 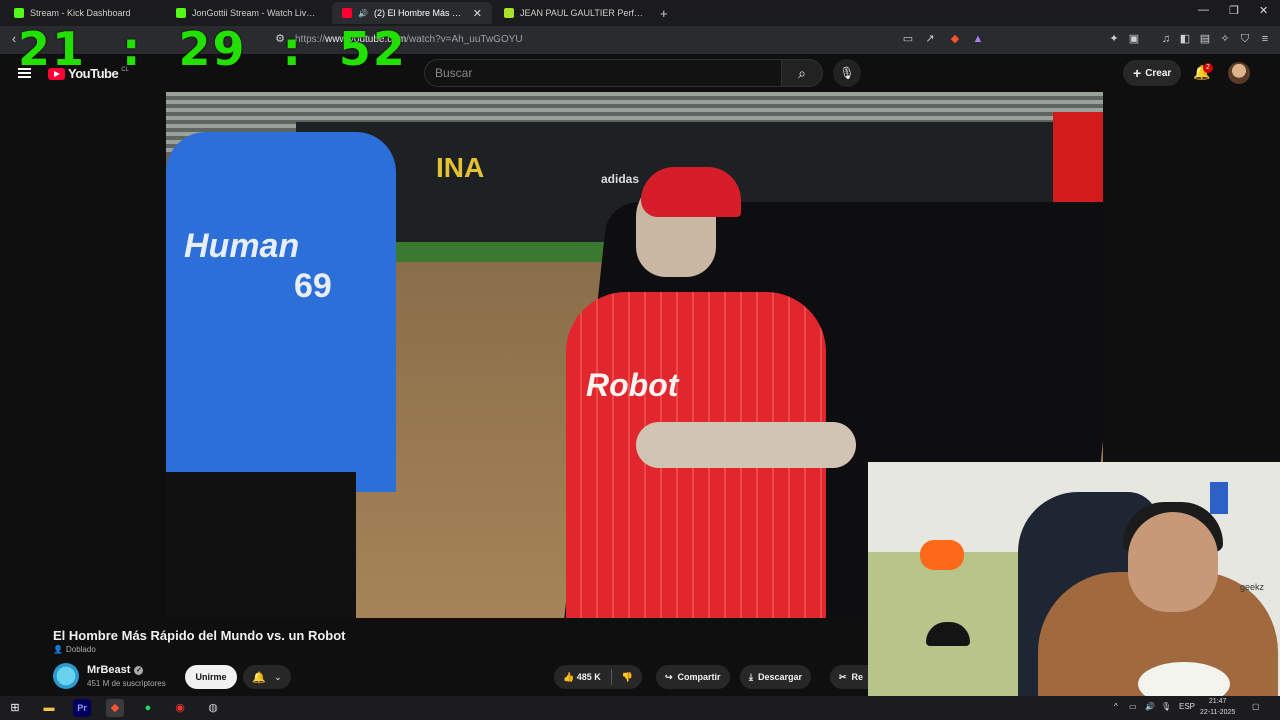 What do you see at coordinates (83, 13) in the screenshot?
I see `tab-kick-dashboard: Stream - Kick Dashboard` at bounding box center [83, 13].